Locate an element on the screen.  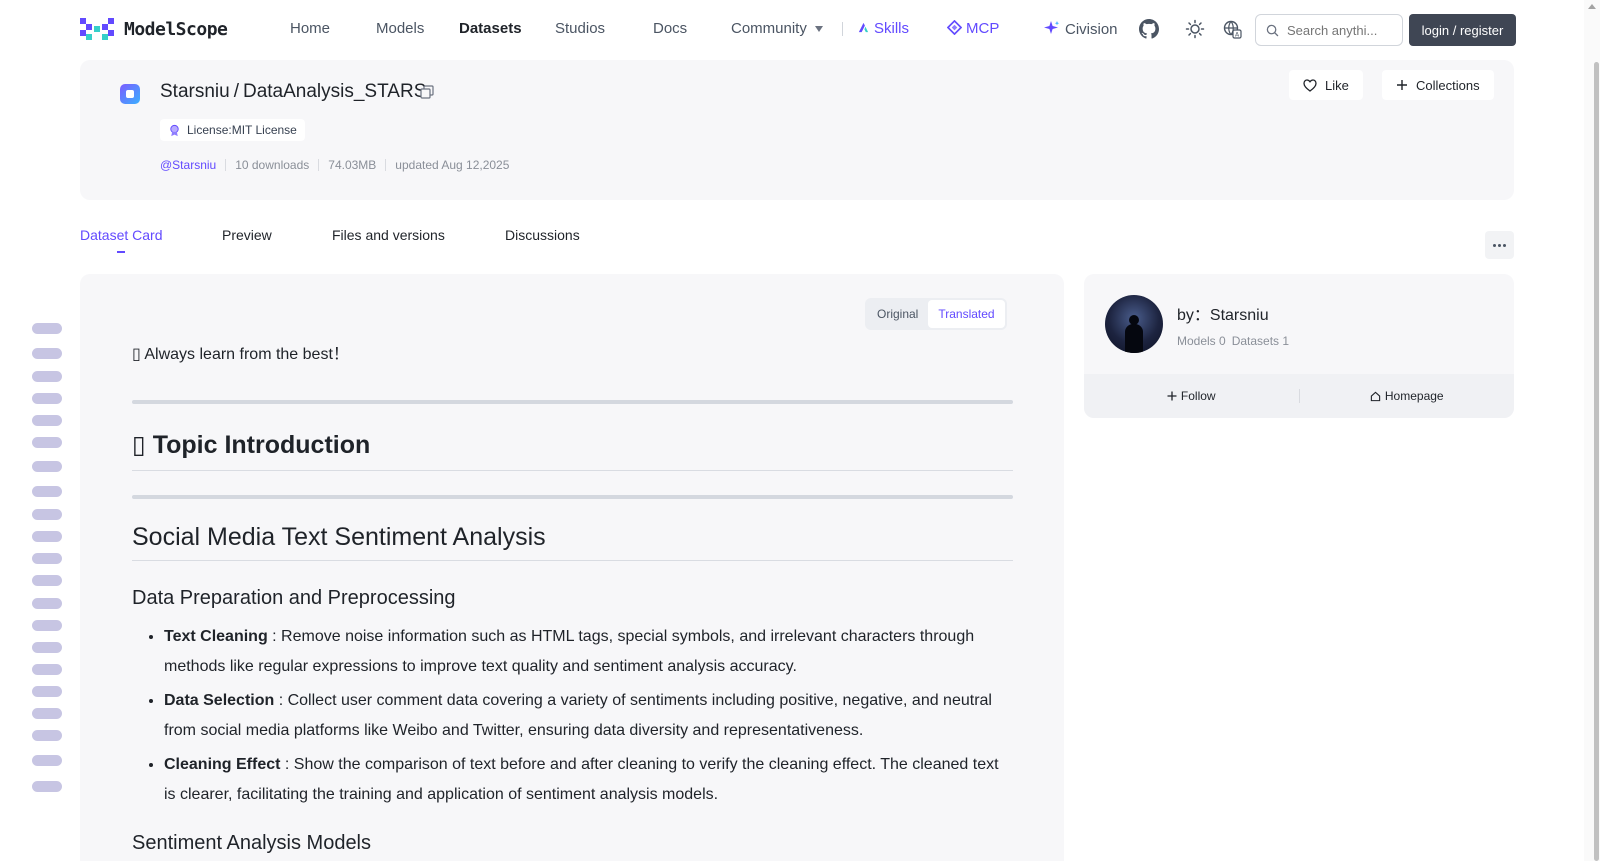
home-icon is located at coordinates (1375, 396).